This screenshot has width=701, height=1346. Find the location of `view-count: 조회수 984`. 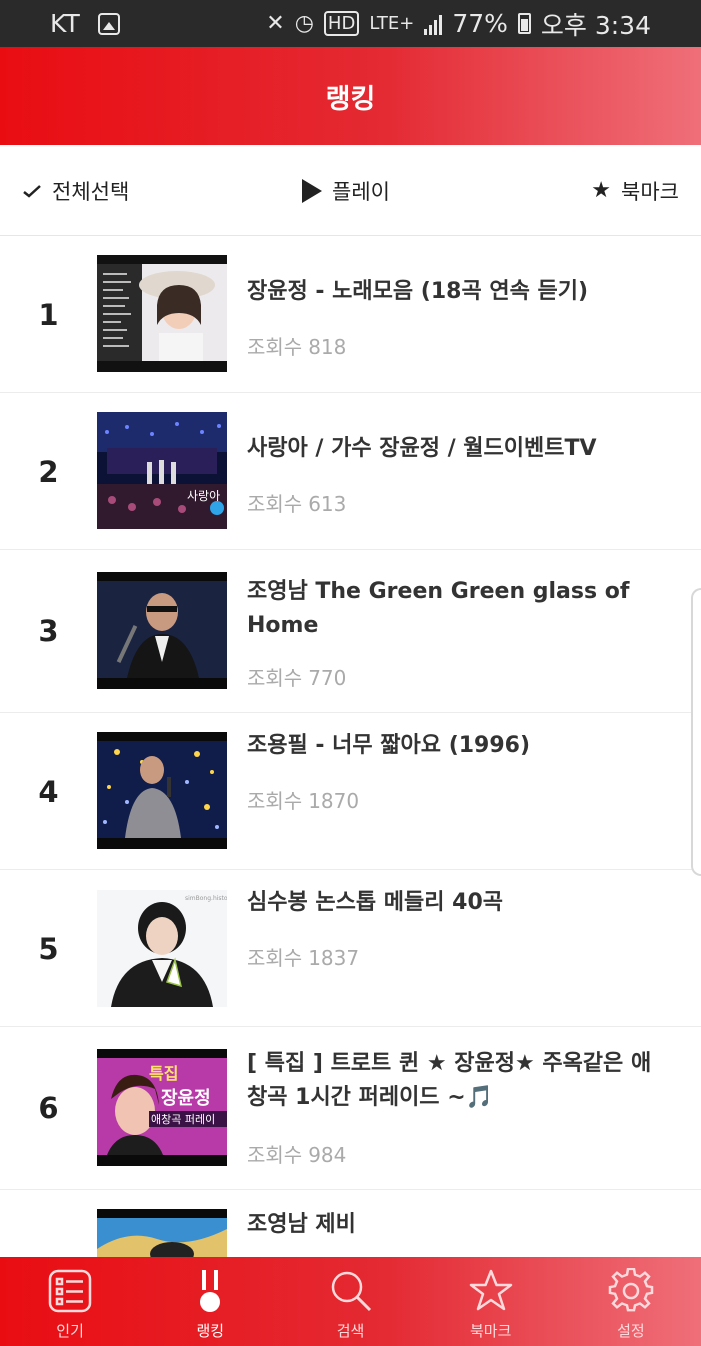

view-count: 조회수 984 is located at coordinates (296, 1153).